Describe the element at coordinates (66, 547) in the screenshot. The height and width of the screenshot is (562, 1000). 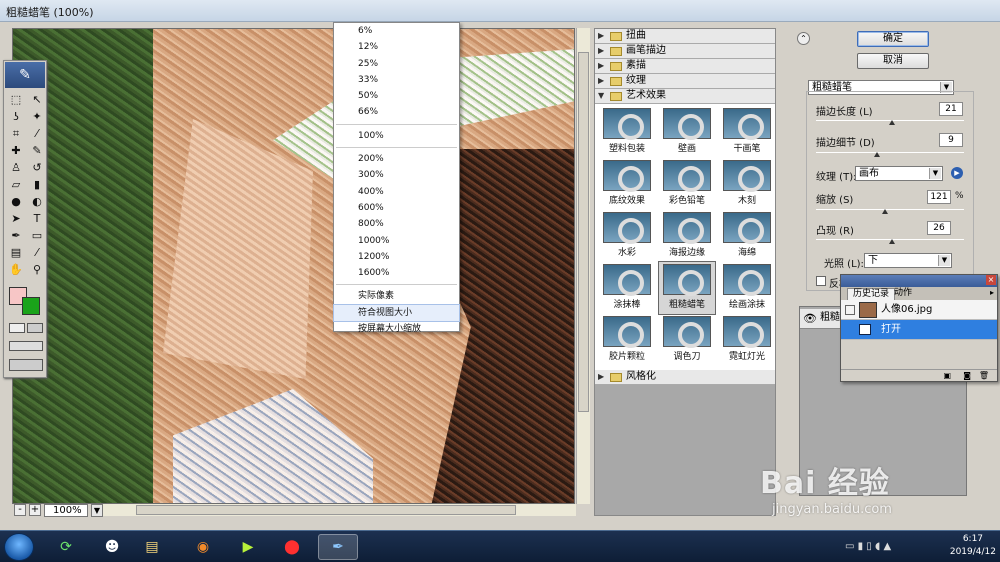
I see `app-360-icon: ⟳` at that location.